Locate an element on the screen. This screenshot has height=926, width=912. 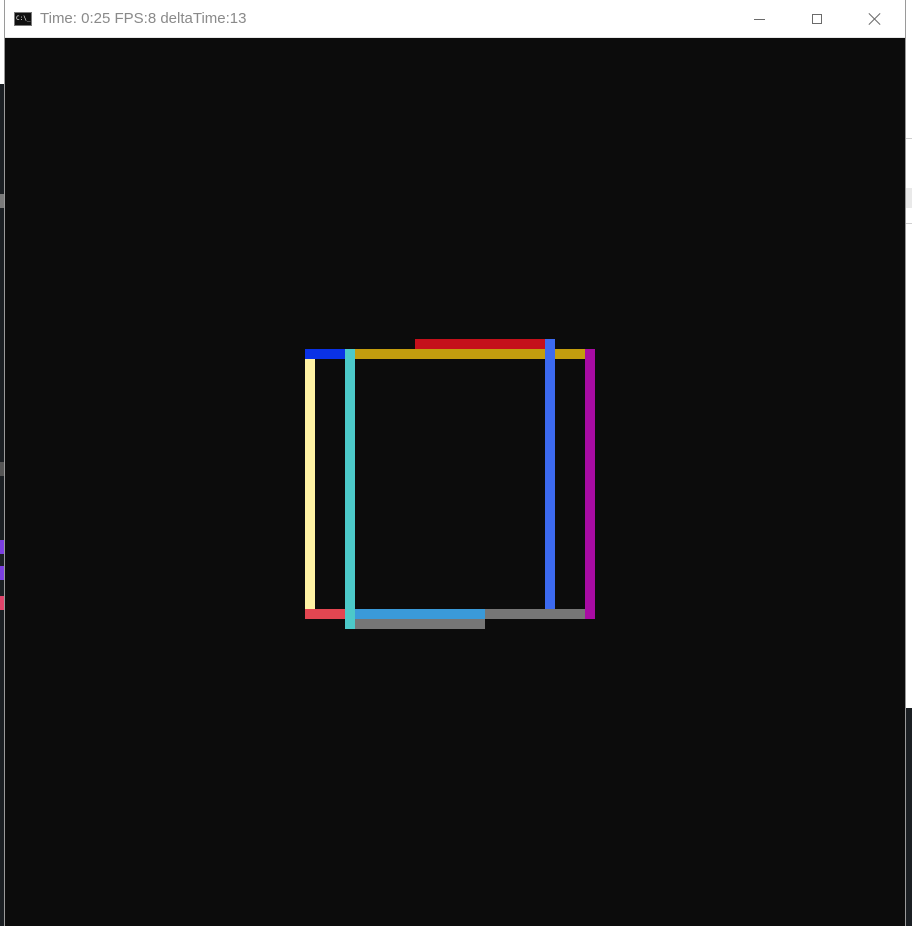
minimize-icon is located at coordinates (759, 19).